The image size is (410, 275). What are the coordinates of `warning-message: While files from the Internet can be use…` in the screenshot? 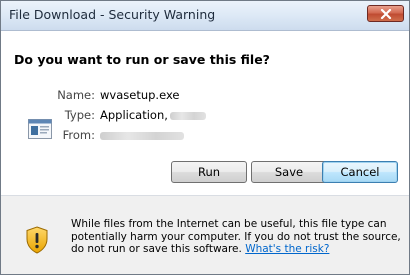 It's located at (236, 237).